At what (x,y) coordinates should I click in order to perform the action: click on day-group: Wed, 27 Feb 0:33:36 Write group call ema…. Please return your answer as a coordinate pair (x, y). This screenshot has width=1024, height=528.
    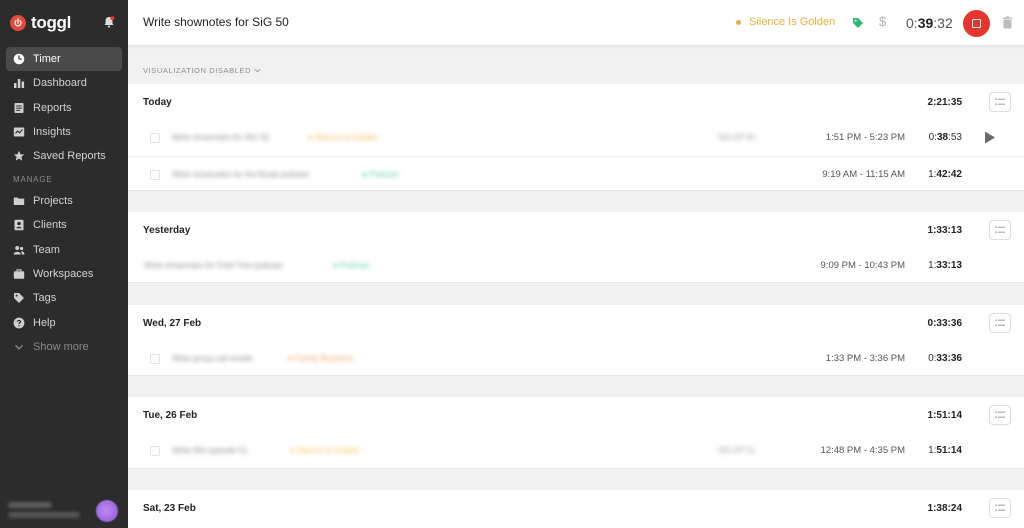
    Looking at the image, I should click on (576, 340).